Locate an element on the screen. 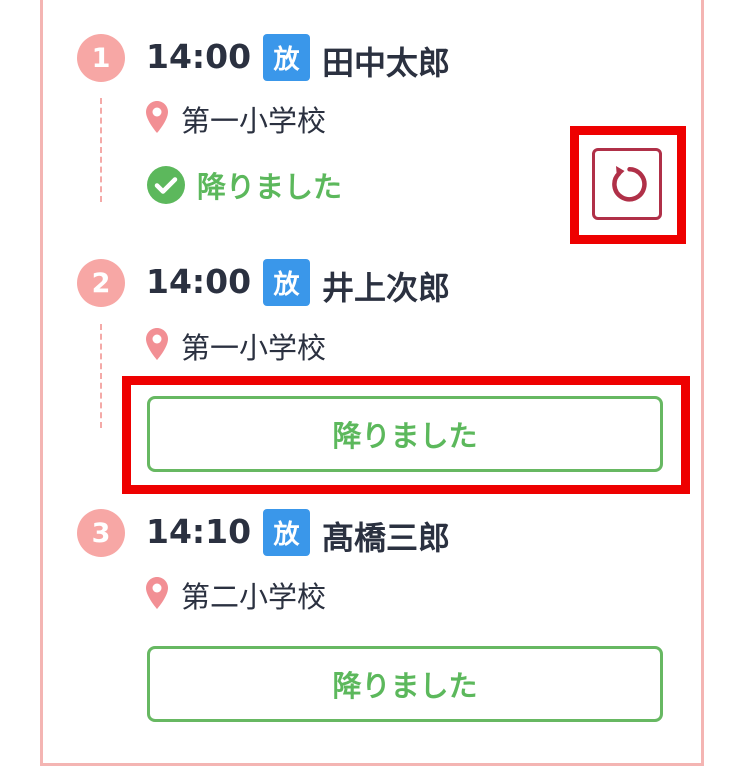 The image size is (750, 766). school-name: 第二小学校 is located at coordinates (254, 597).